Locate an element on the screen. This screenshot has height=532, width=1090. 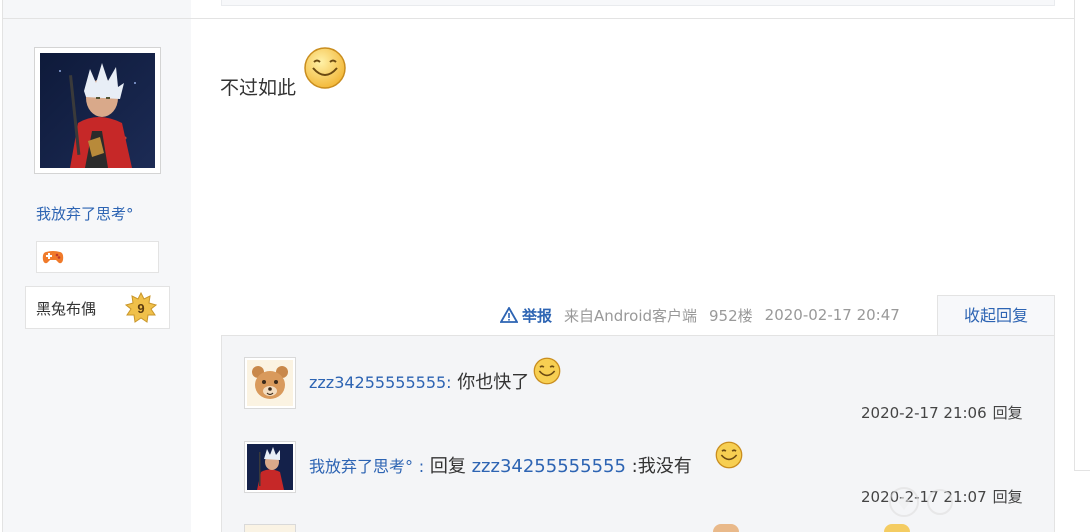
frame-right-border is located at coordinates (1074, 235).